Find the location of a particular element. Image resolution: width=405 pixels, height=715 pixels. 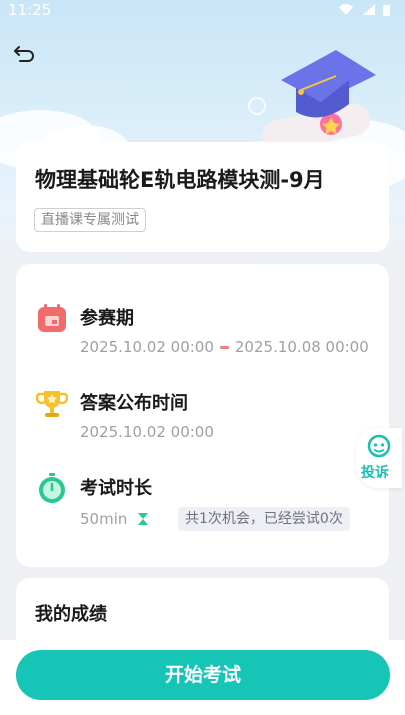

trophy-icon is located at coordinates (52, 404).